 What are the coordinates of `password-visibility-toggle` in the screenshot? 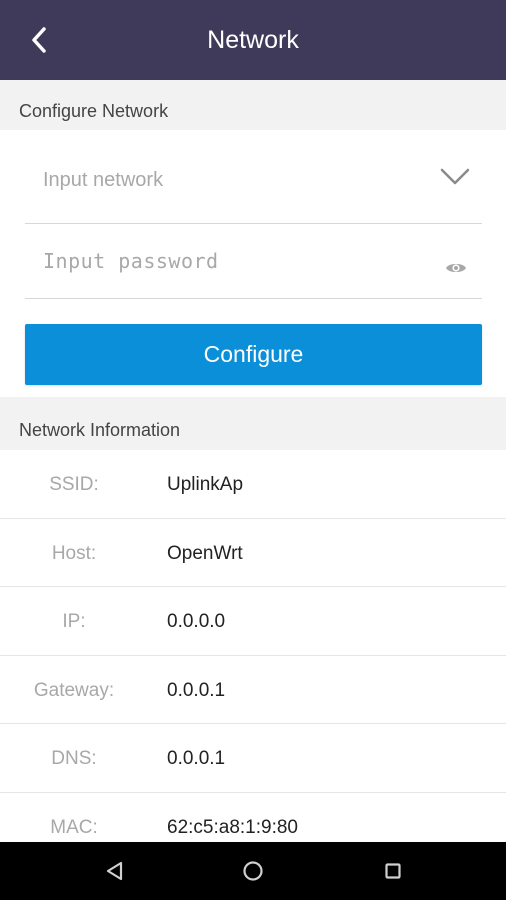 It's located at (456, 268).